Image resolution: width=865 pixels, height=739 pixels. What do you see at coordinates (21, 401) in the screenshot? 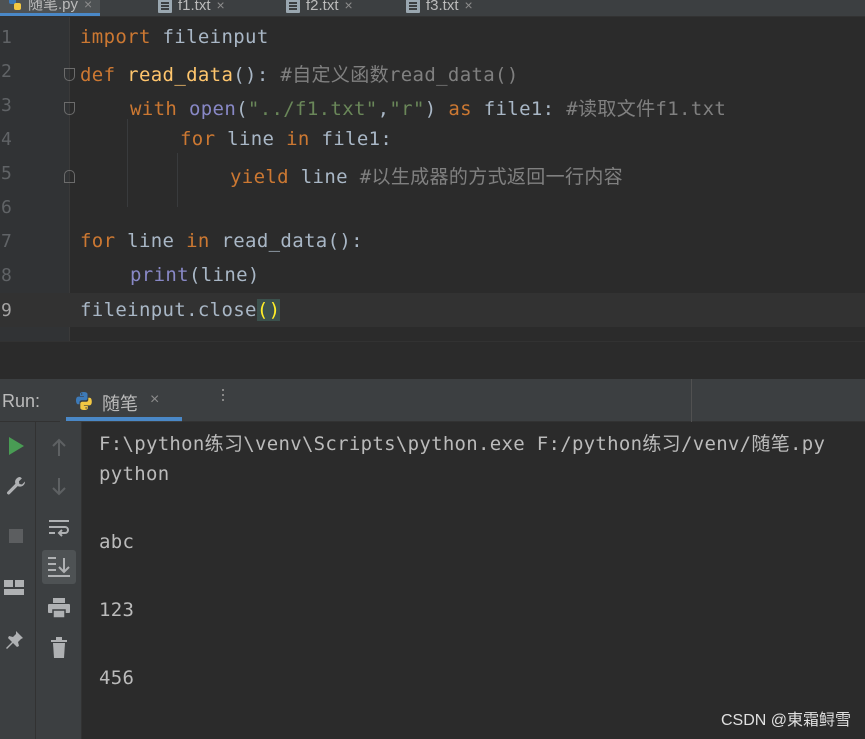
I see `run-label: Run:` at bounding box center [21, 401].